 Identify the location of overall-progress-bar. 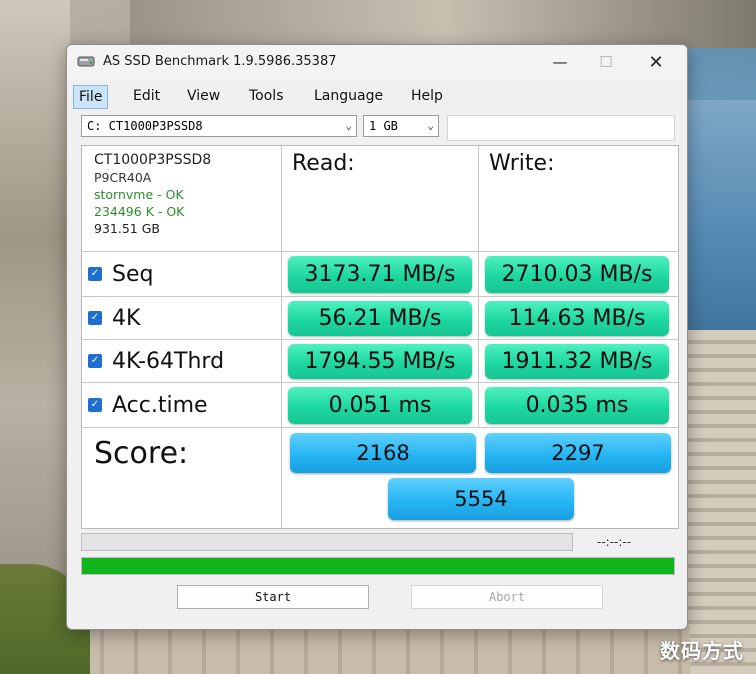
(378, 566).